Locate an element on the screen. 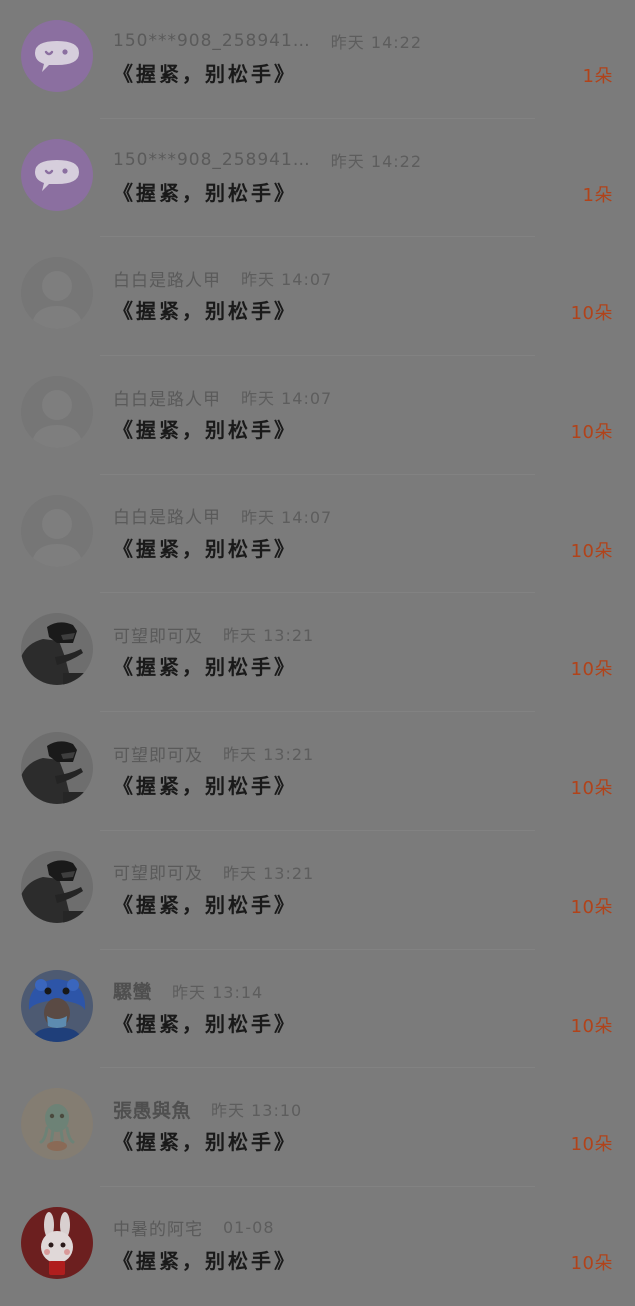 The height and width of the screenshot is (1306, 635). record-meta: 騾蠻 昨天 13:14 is located at coordinates (188, 990).